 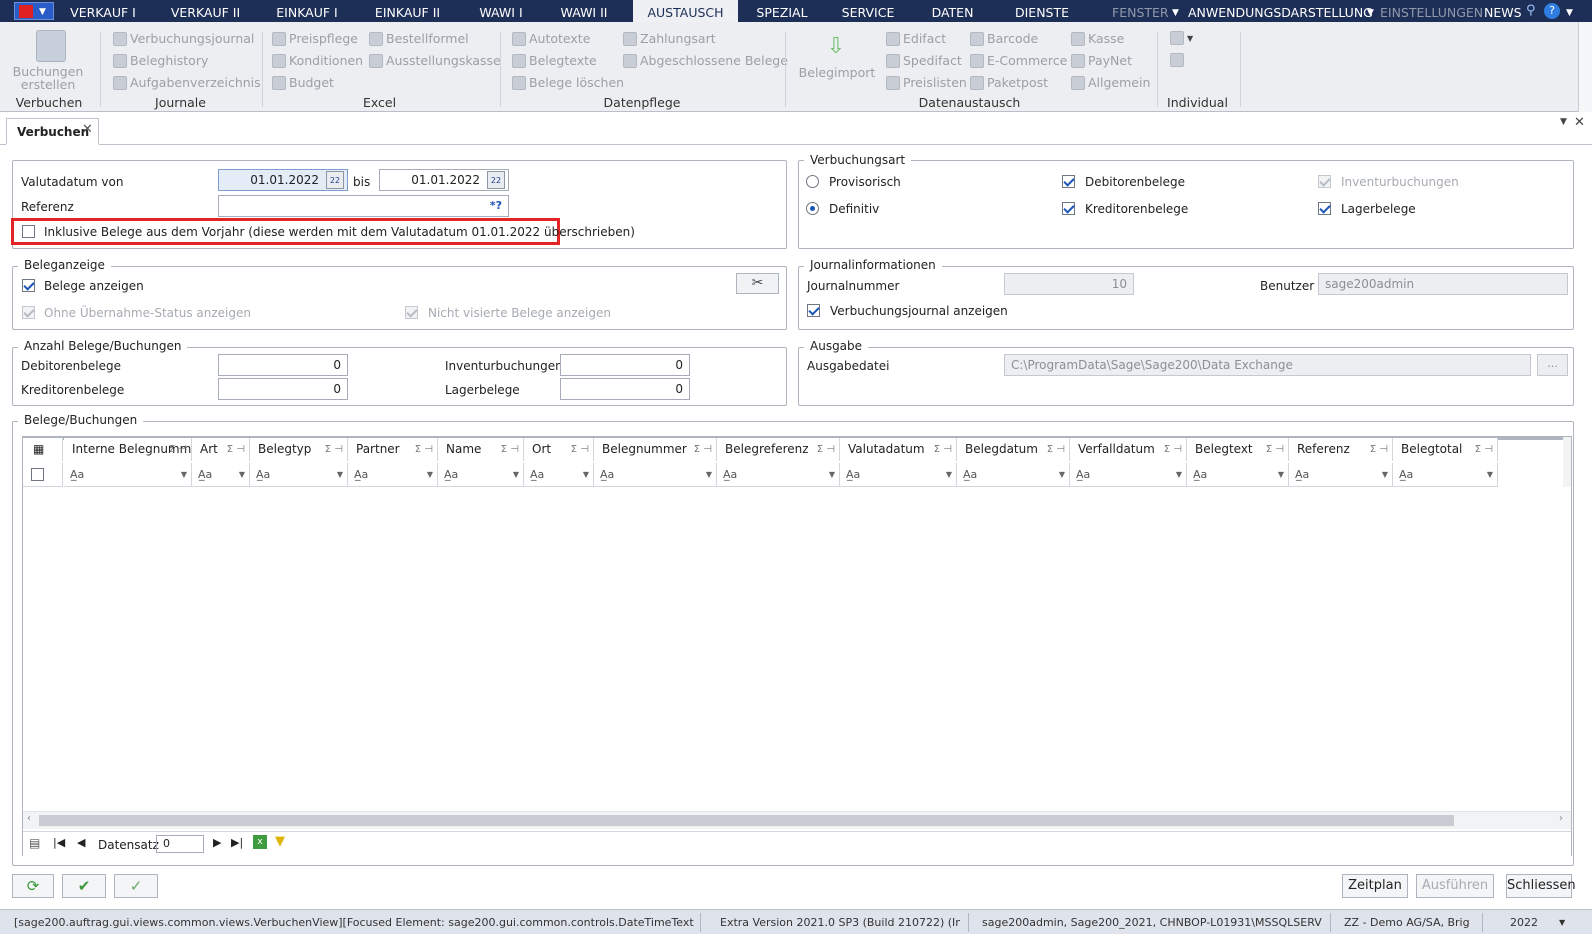 I want to click on belege-loeschen-button: Belege löschen, so click(x=568, y=82).